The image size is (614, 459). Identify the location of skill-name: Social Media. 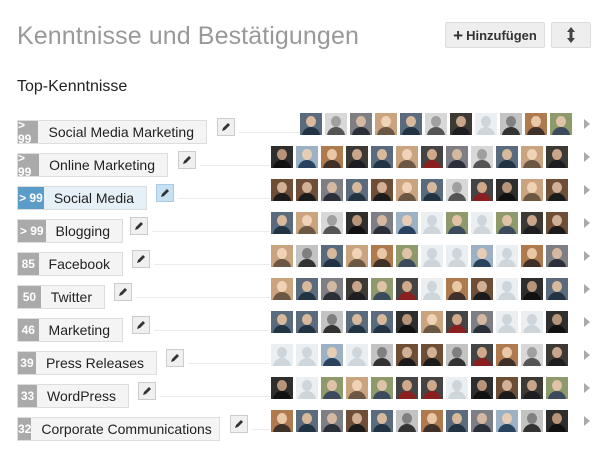
(94, 198).